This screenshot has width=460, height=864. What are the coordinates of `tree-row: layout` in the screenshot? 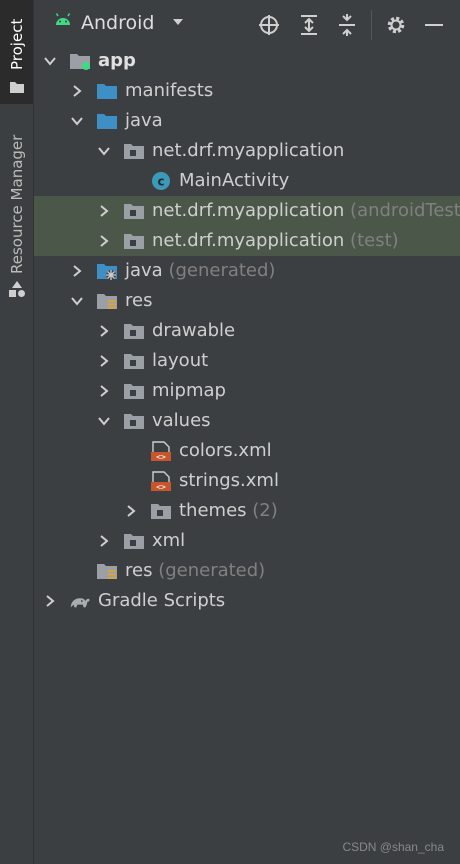 It's located at (247, 361).